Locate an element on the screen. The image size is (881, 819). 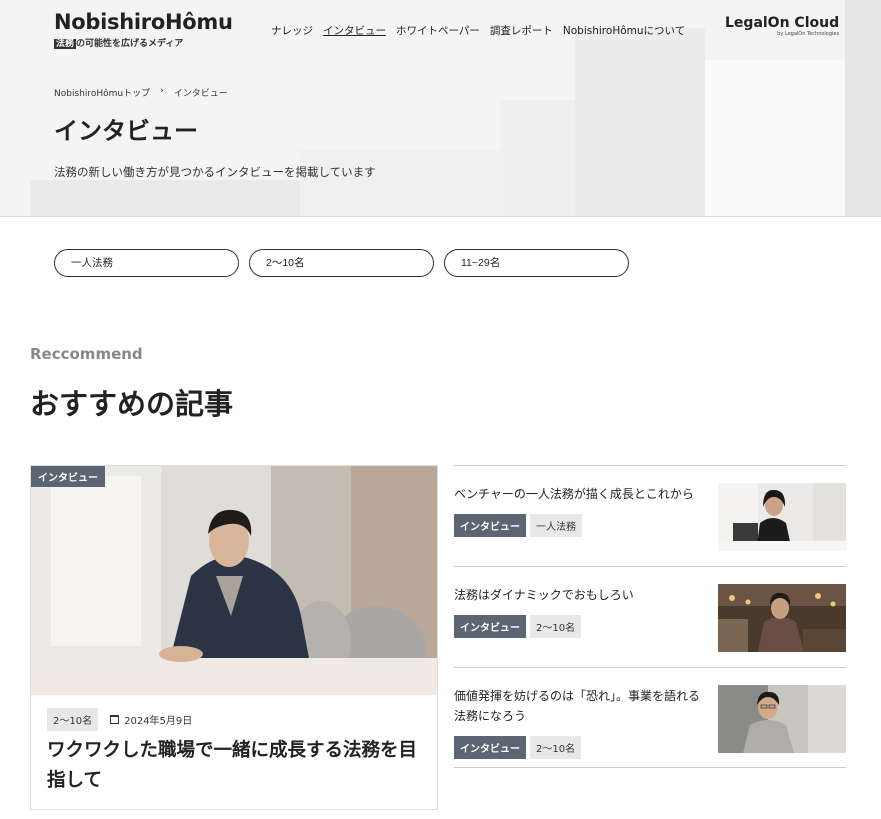
nav-research-report: 調査レポート is located at coordinates (521, 30).